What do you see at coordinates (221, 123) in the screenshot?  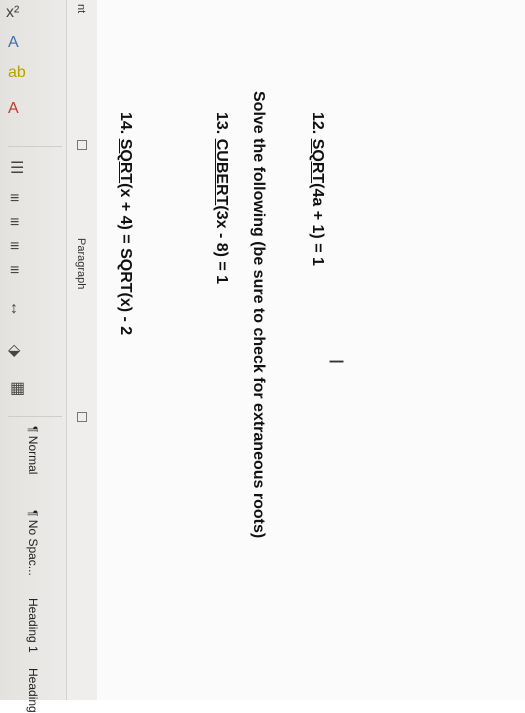 I see `problem-number: 13.` at bounding box center [221, 123].